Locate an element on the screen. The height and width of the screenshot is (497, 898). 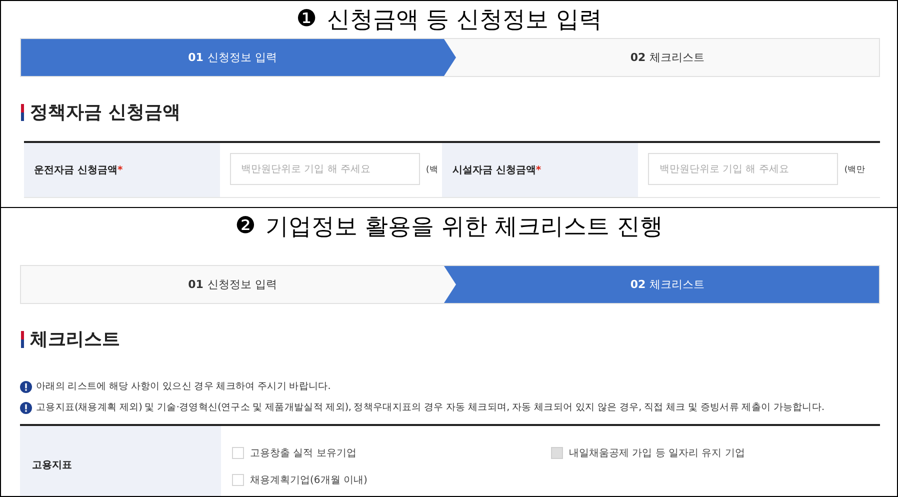
section-title: 체크리스트 is located at coordinates (75, 339).